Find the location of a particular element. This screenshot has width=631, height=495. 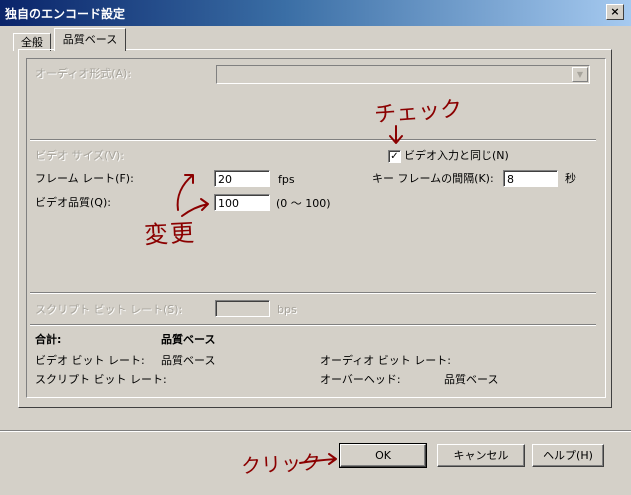

arrow-to-checkbox is located at coordinates (396, 134).